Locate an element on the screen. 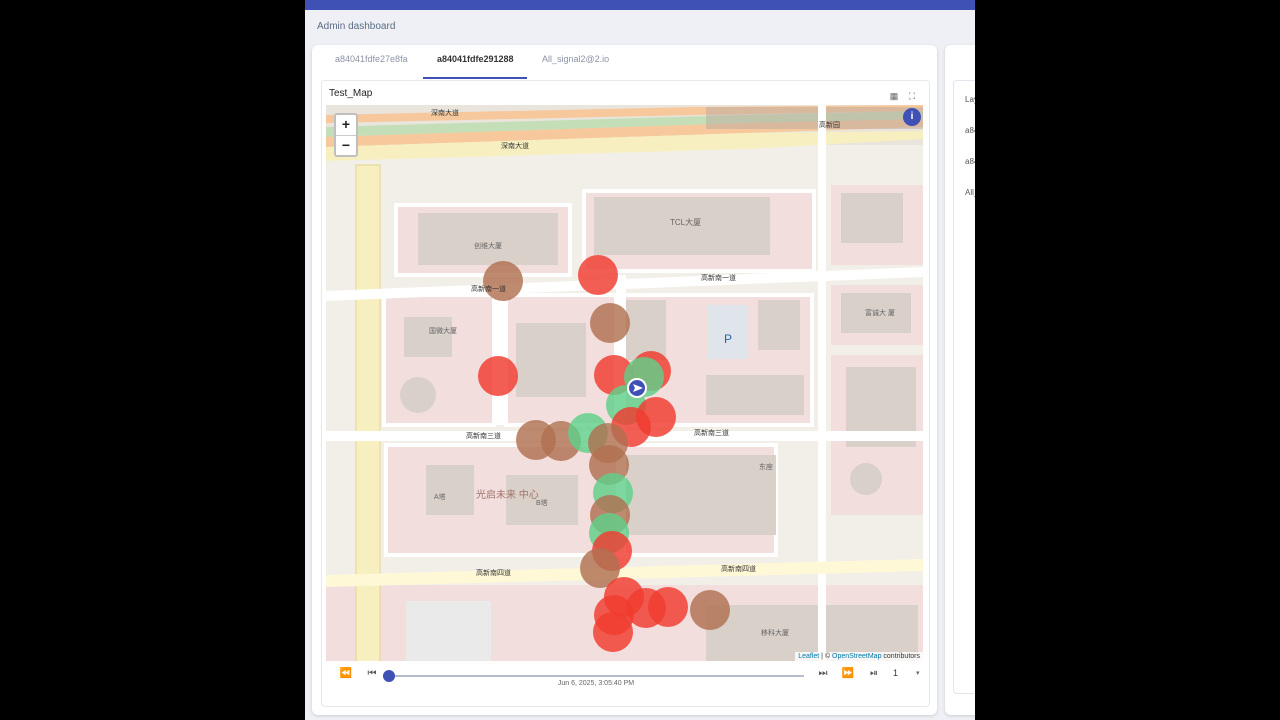 The height and width of the screenshot is (720, 1280). layers-panel: Lay a84 a84 All_ is located at coordinates (964, 387).